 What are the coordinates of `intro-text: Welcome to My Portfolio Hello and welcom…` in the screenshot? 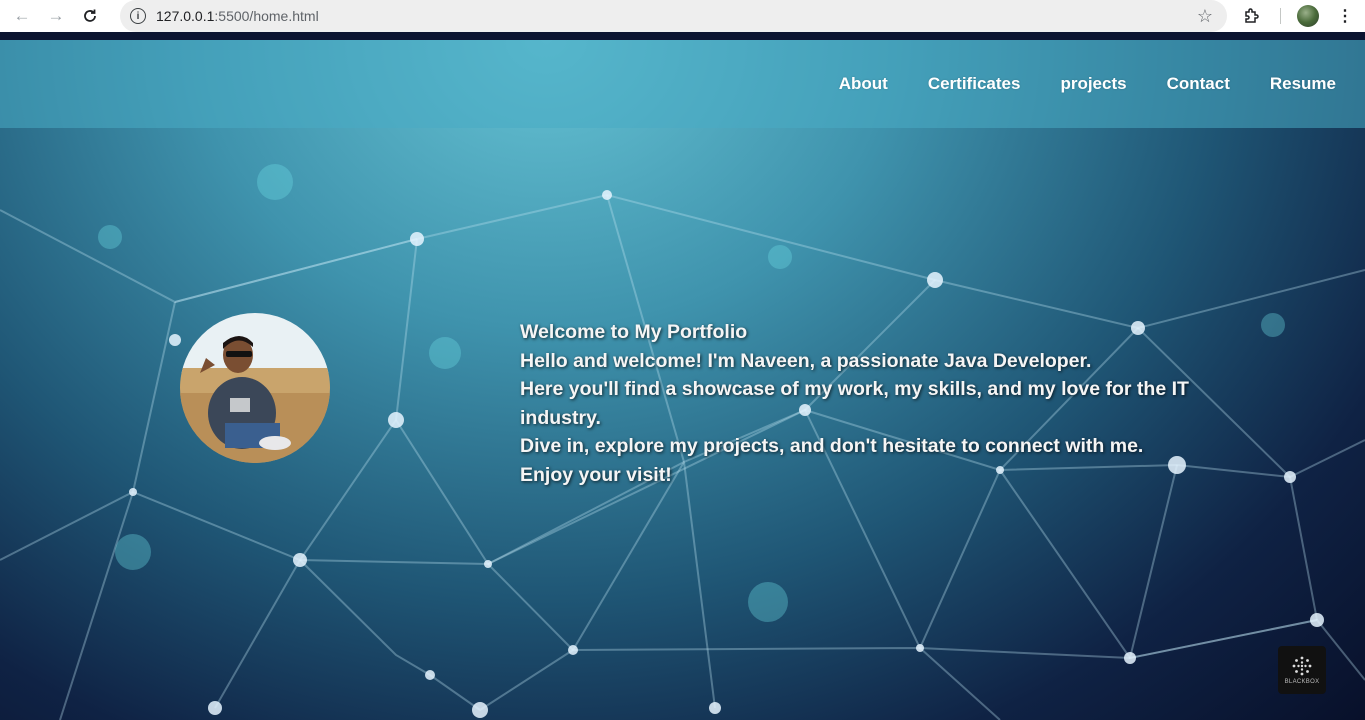 It's located at (860, 404).